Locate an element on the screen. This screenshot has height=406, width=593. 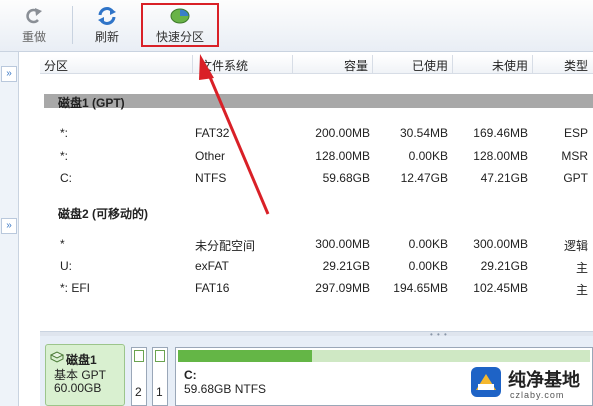
annotation-arrow is located at coordinates (234, 134).